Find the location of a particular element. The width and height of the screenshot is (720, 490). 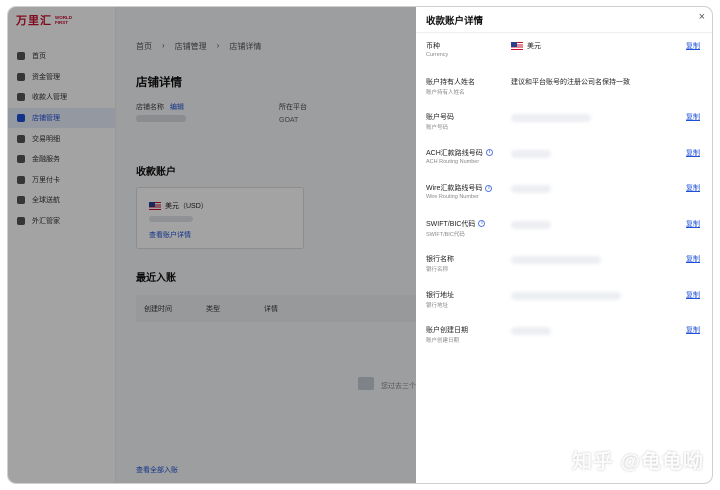

us-flag-icon is located at coordinates (517, 46).